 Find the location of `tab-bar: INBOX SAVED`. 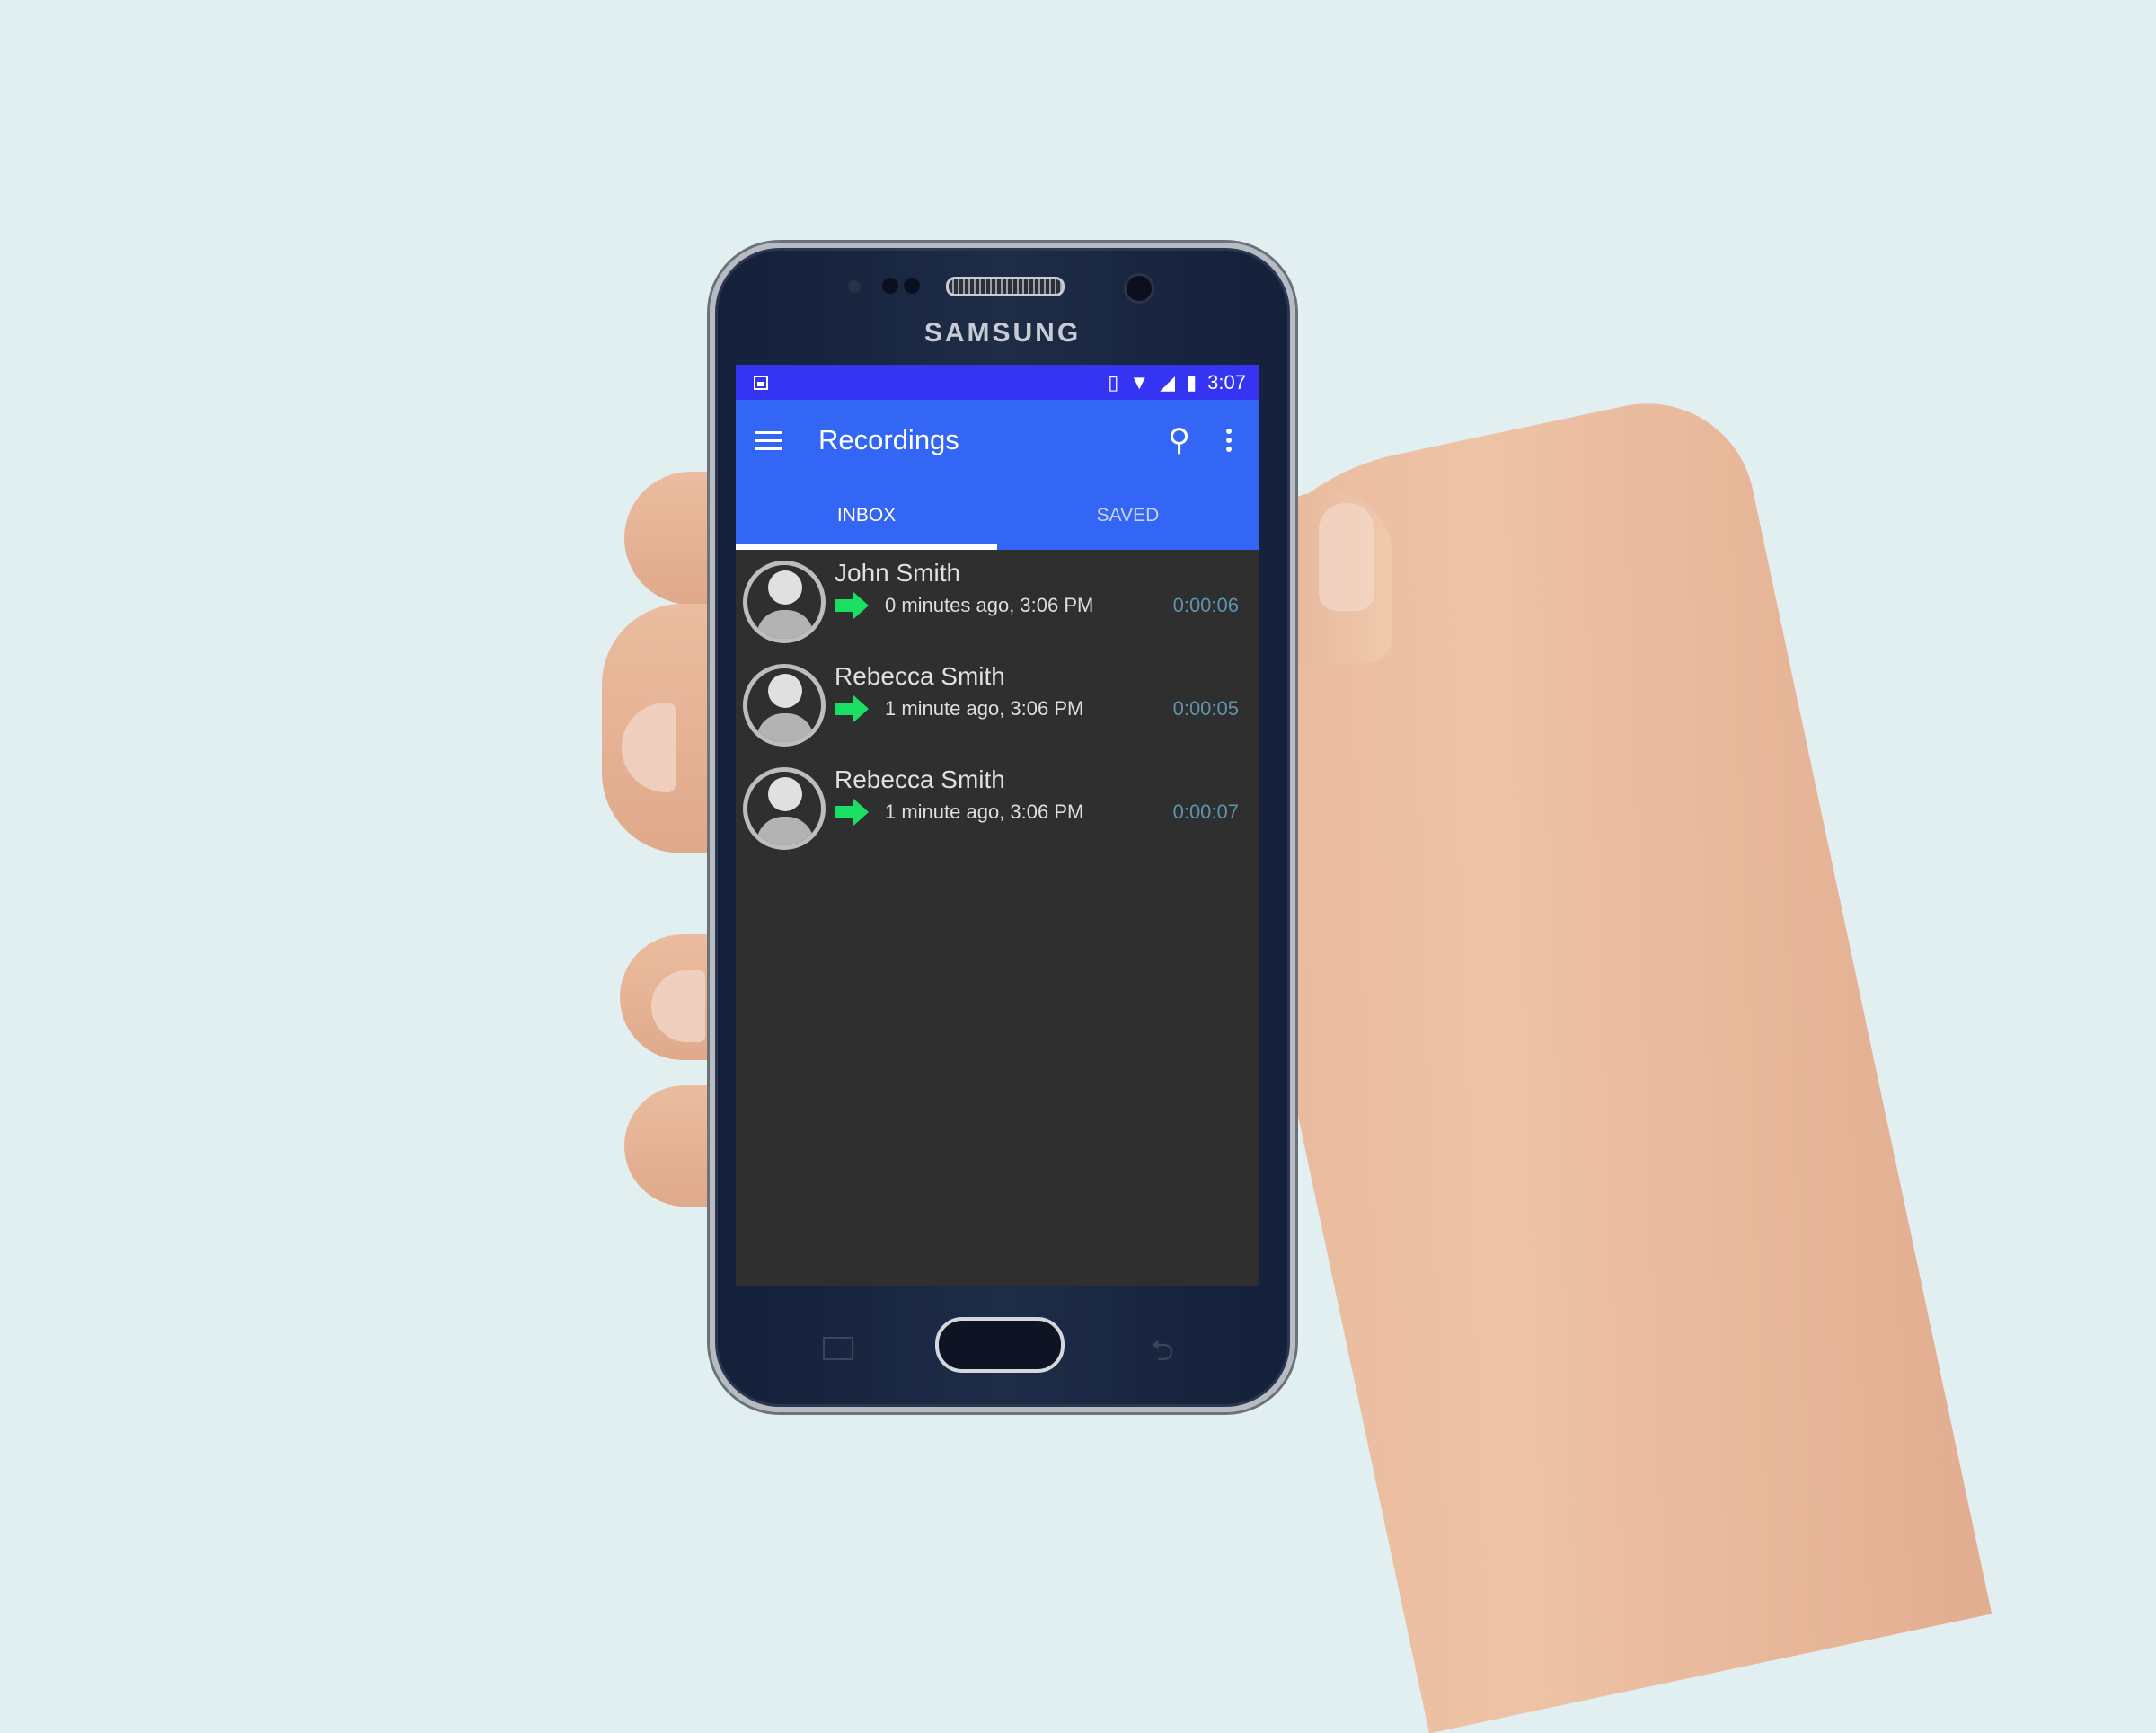

tab-bar: INBOX SAVED is located at coordinates (997, 515).